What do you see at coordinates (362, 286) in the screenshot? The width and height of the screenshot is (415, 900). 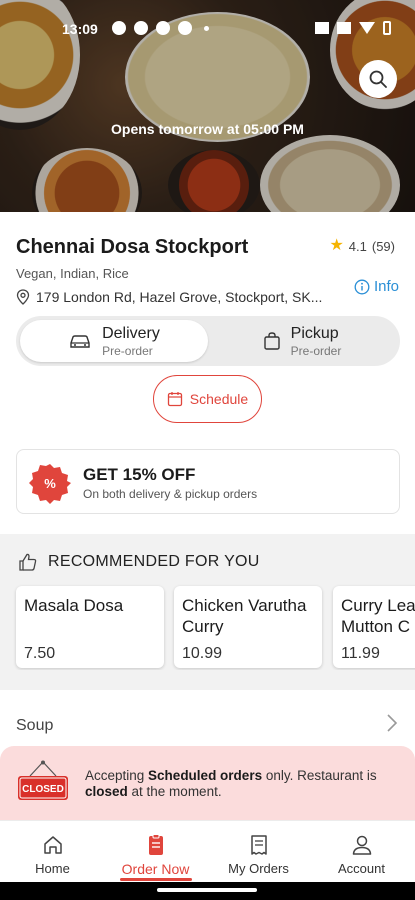 I see `info-icon` at bounding box center [362, 286].